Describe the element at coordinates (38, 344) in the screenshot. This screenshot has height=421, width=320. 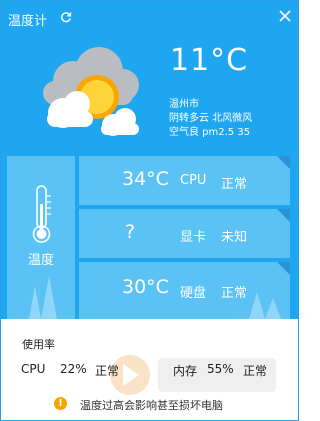
I see `usage-title: 使用率` at that location.